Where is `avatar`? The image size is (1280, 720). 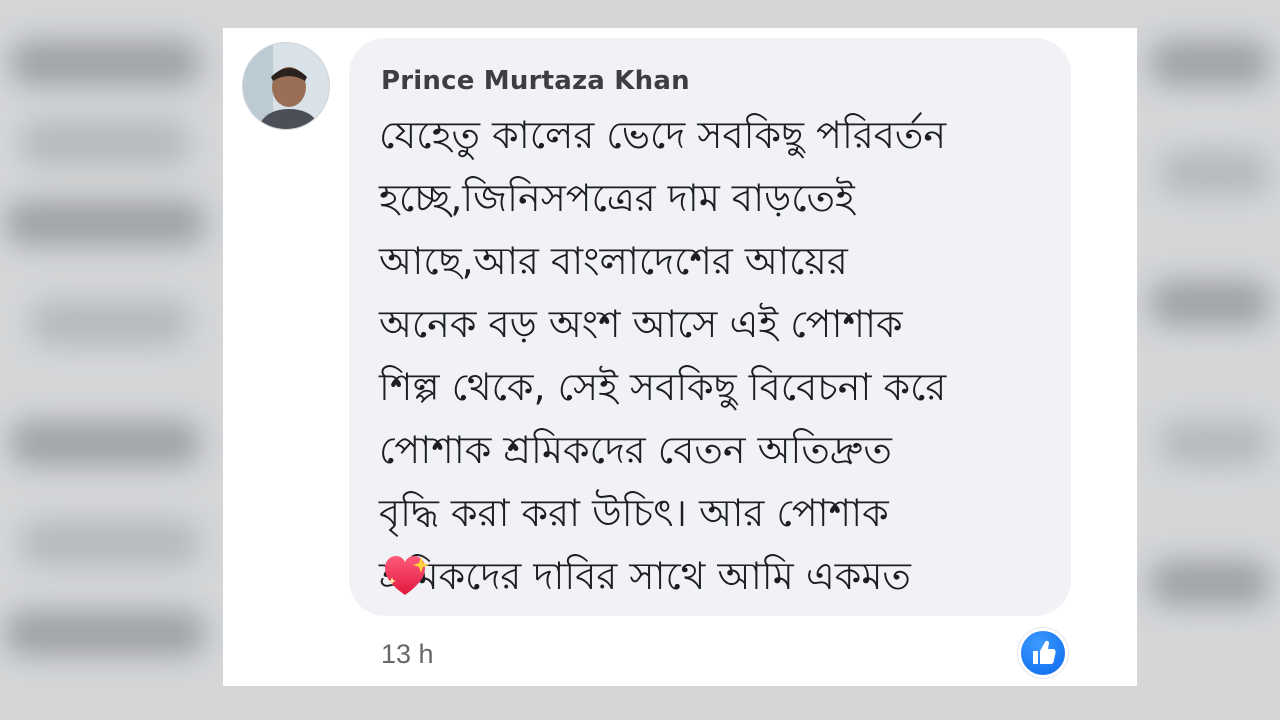 avatar is located at coordinates (286, 86).